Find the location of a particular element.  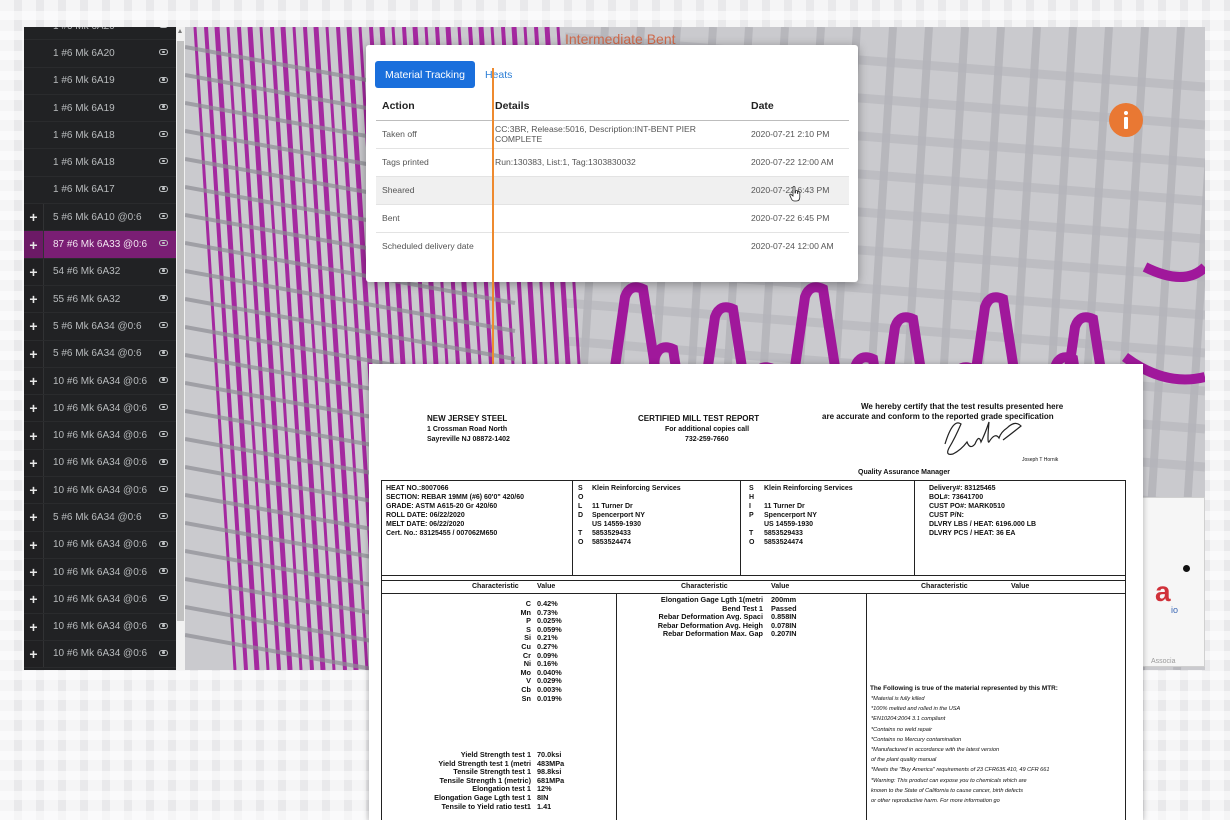

sidebar-item: 1 #6 Mk 6A17 is located at coordinates (100, 191).